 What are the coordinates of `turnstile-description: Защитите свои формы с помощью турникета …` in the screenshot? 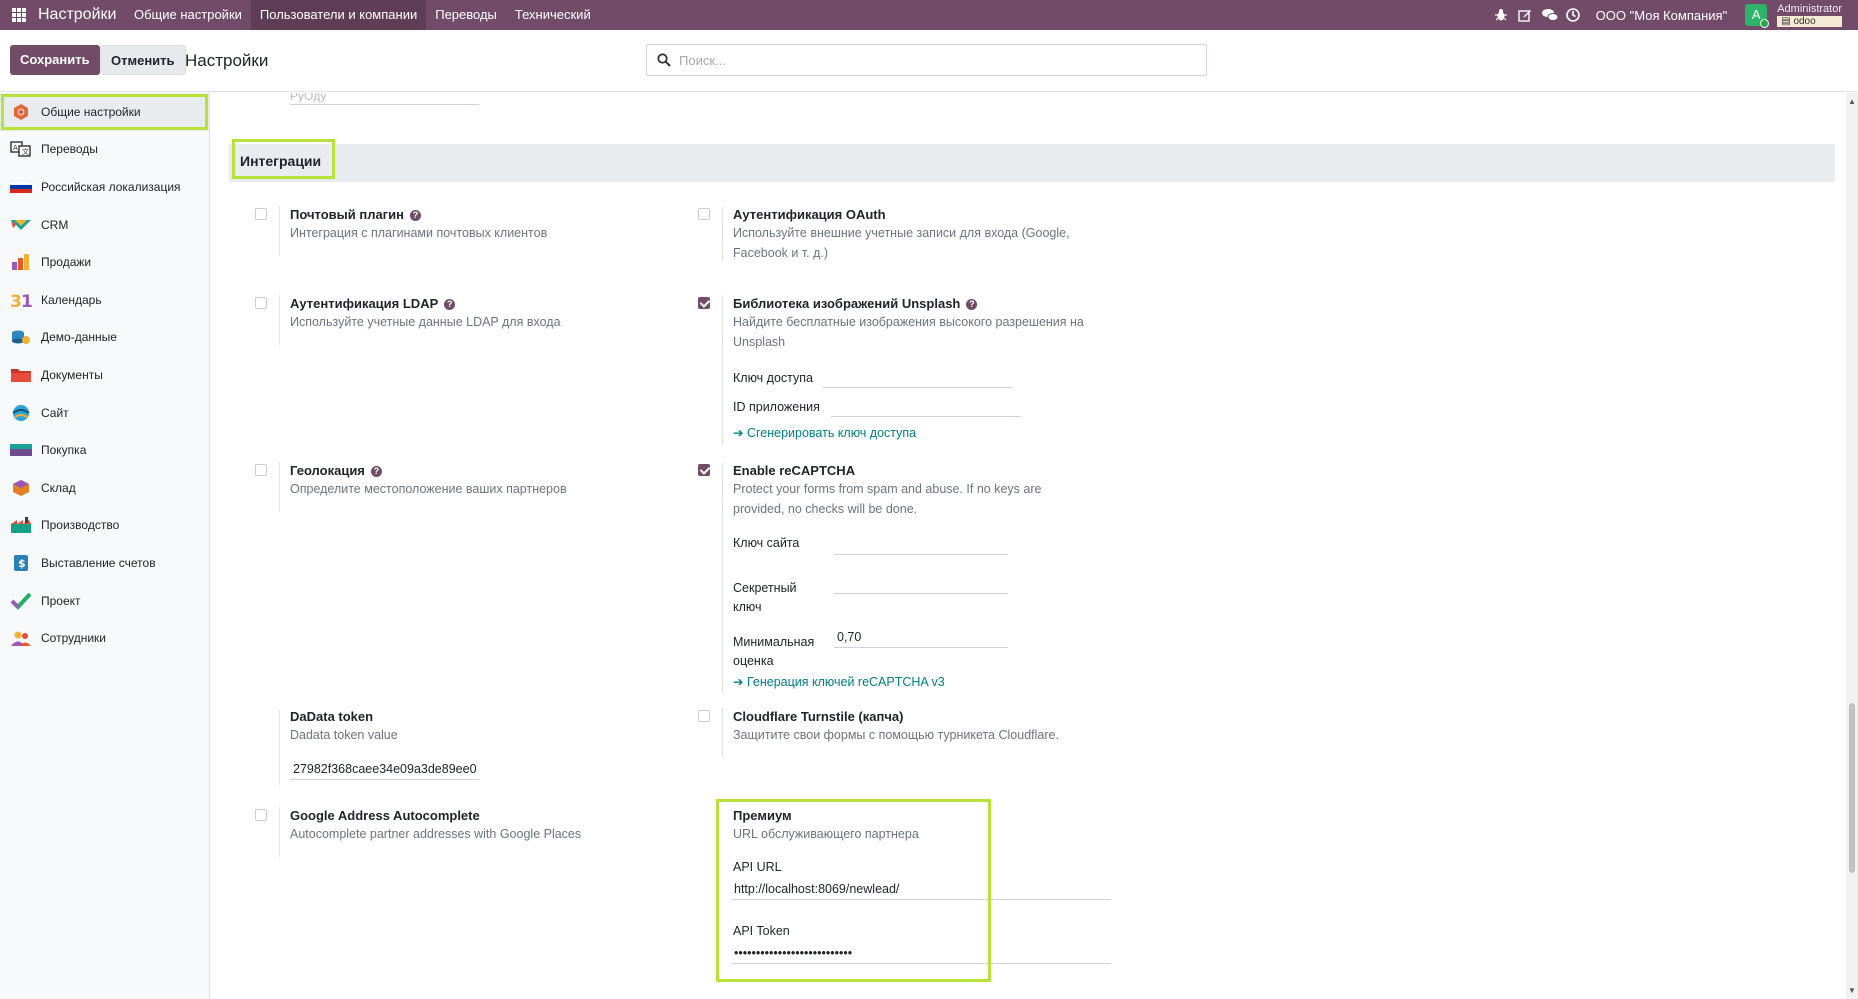 It's located at (896, 735).